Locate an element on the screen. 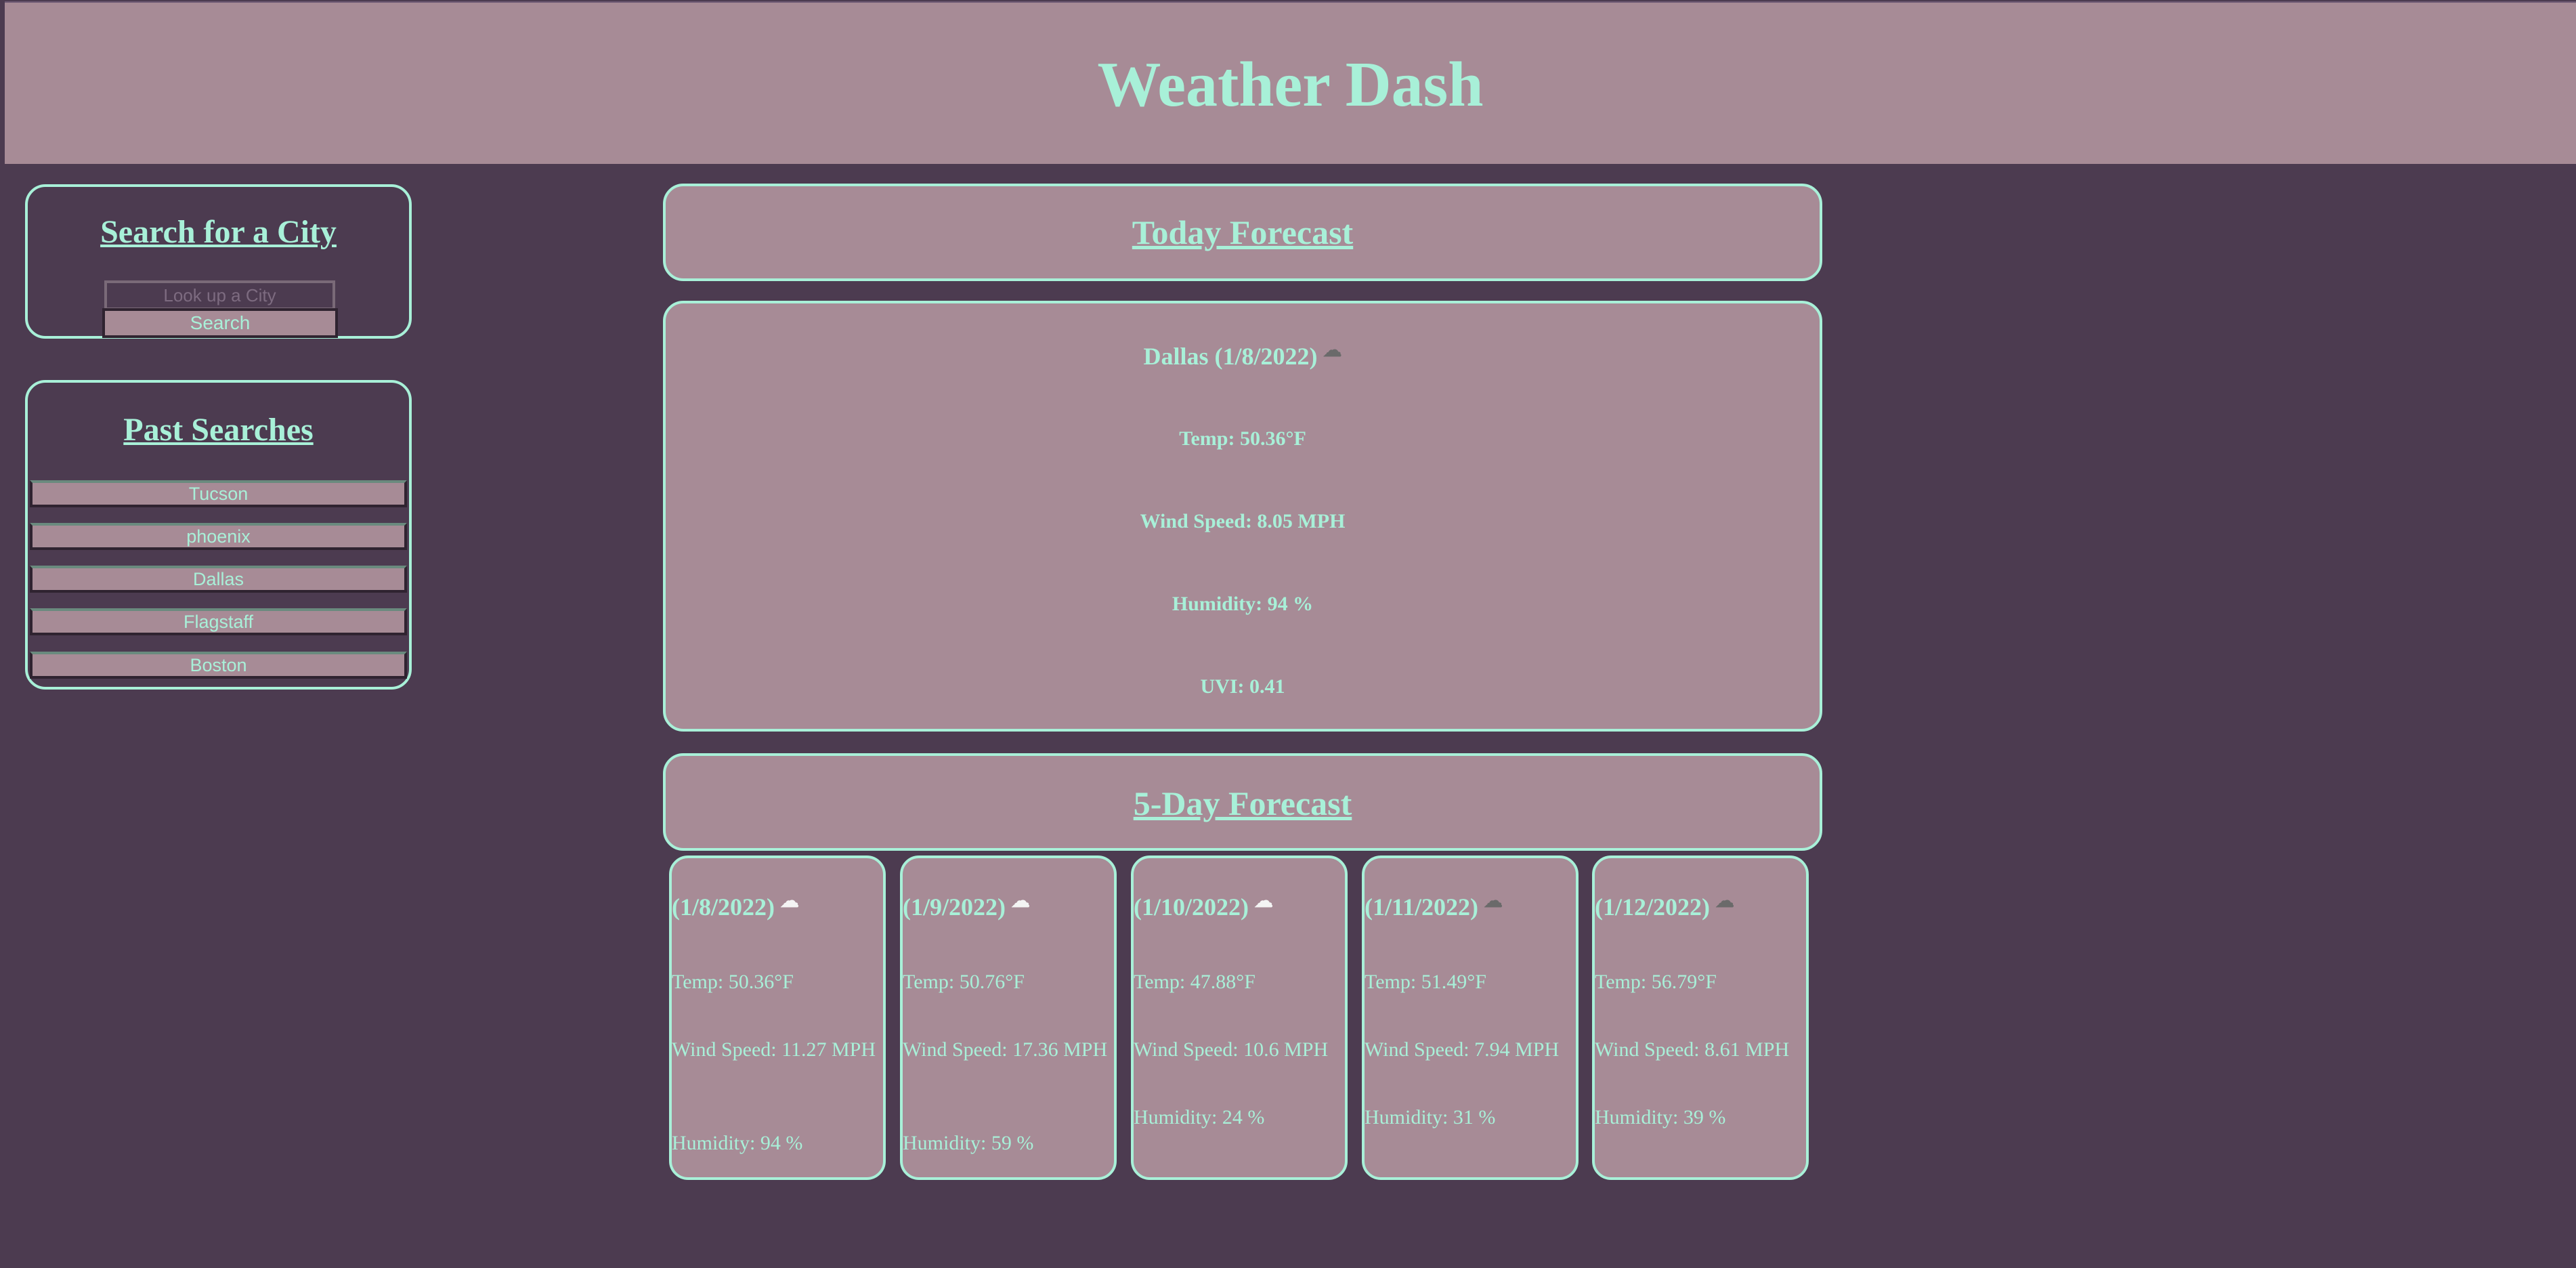 This screenshot has height=1268, width=2576. forecast-day-date-row: (1/12/2022) ☁ is located at coordinates (1664, 907).